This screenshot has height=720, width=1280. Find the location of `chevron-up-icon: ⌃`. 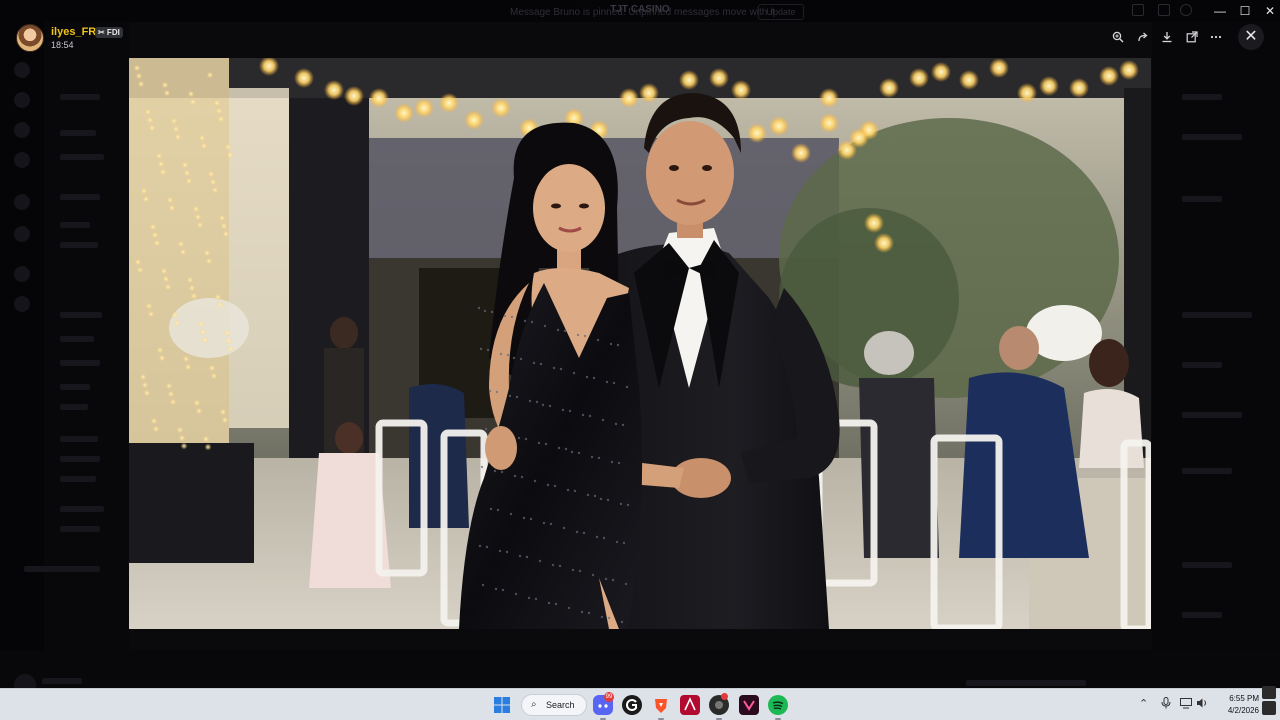

chevron-up-icon: ⌃ is located at coordinates (1143, 703).